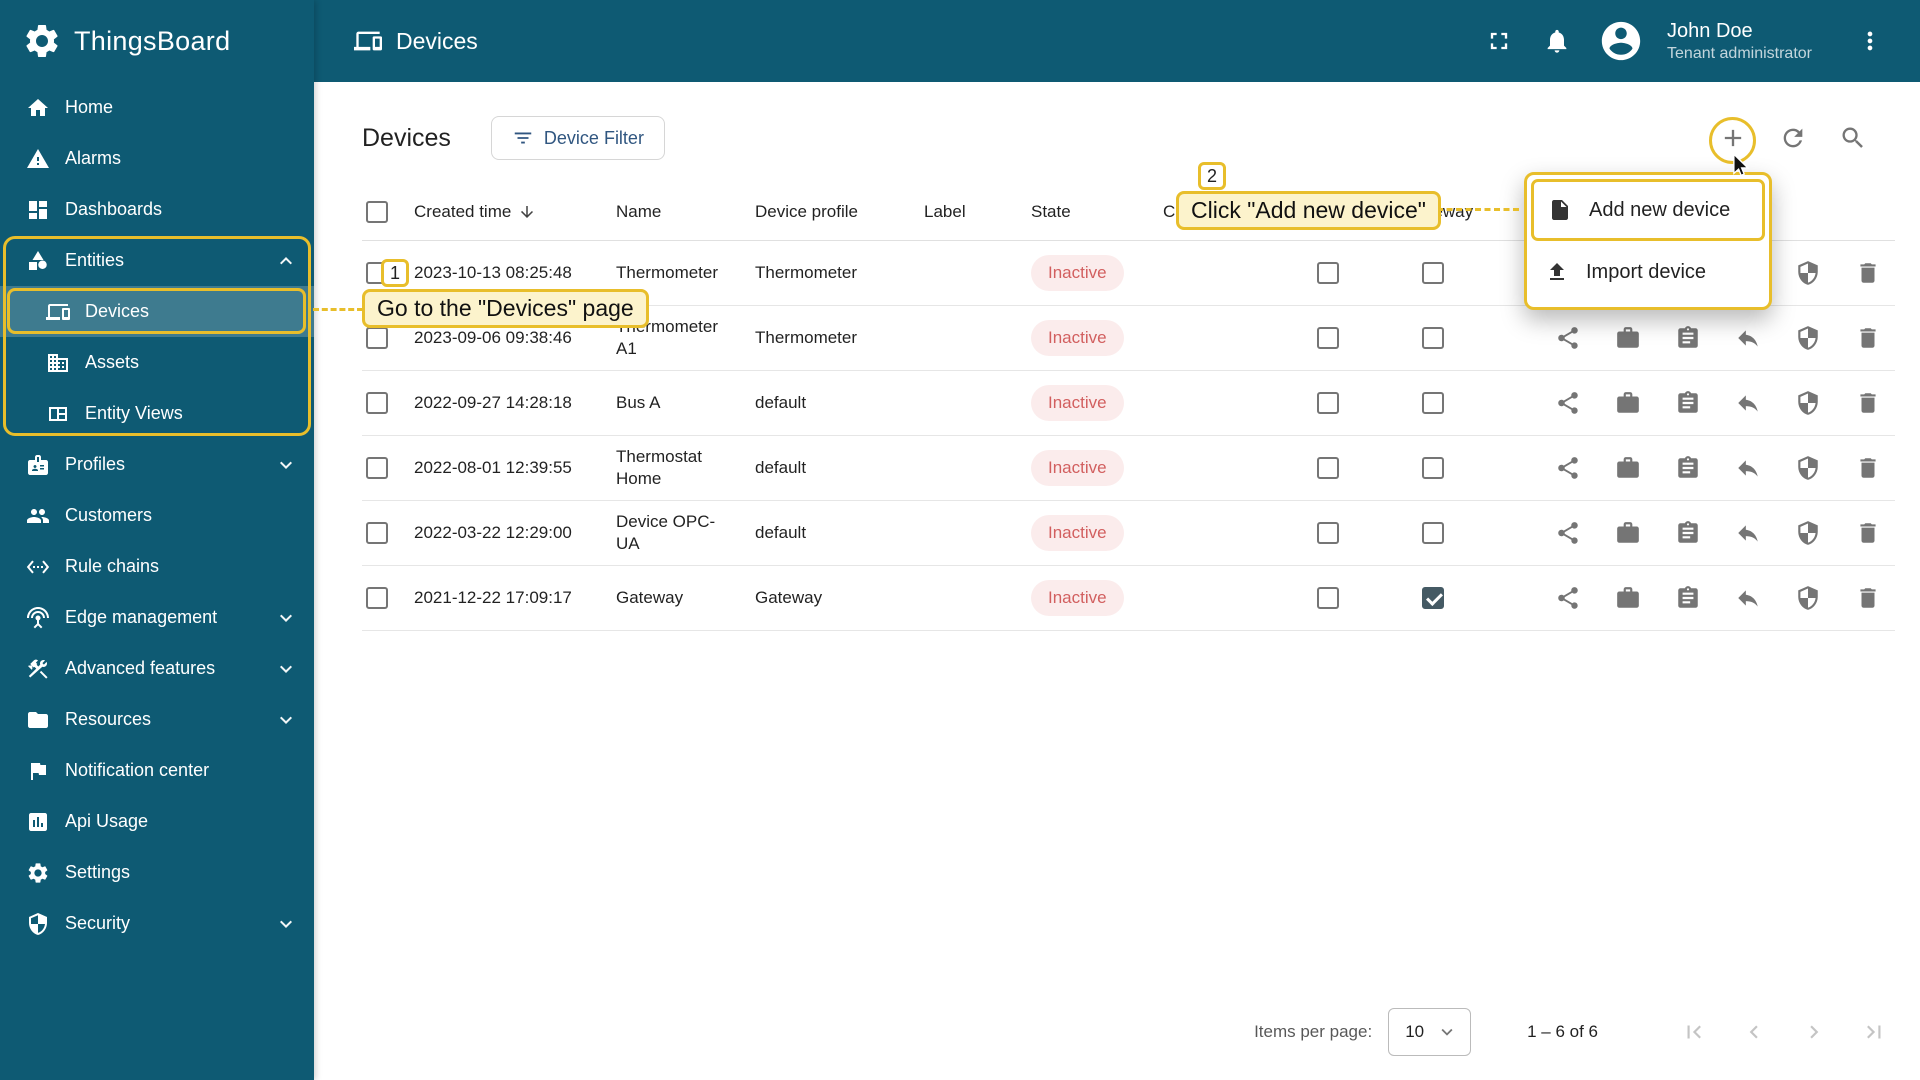 This screenshot has width=1920, height=1080. I want to click on sidebar-item-devices: Devices, so click(157, 311).